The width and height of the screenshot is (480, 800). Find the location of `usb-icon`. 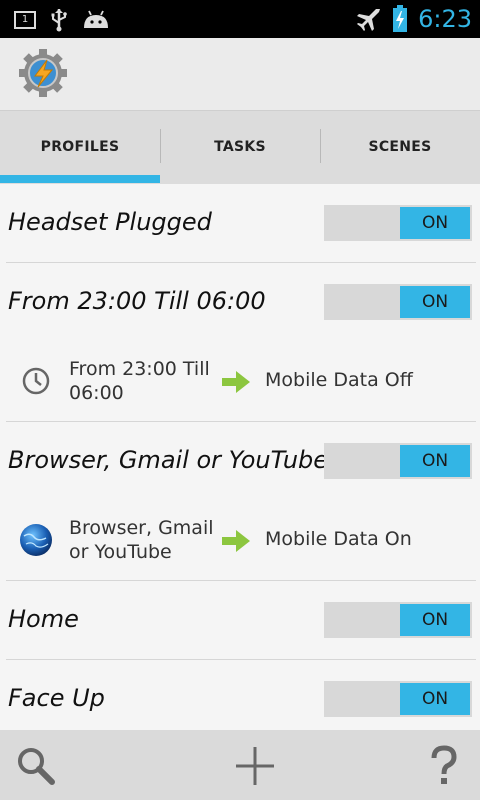

usb-icon is located at coordinates (59, 20).